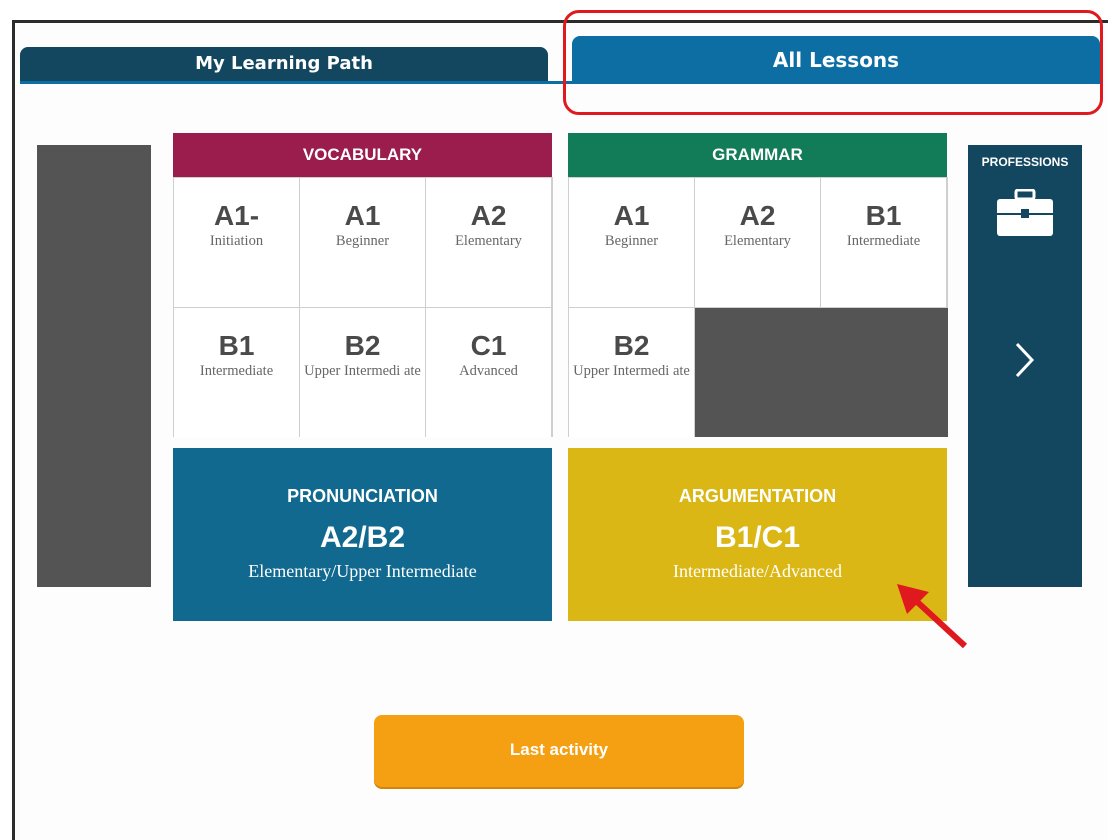 This screenshot has height=840, width=1108. I want to click on vocabulary-level-a1-beginner: A1 Beginner, so click(362, 242).